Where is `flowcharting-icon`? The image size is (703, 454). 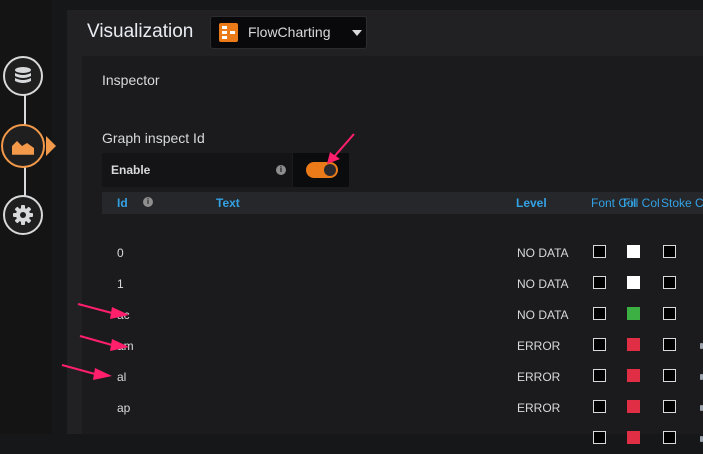
flowcharting-icon is located at coordinates (228, 32).